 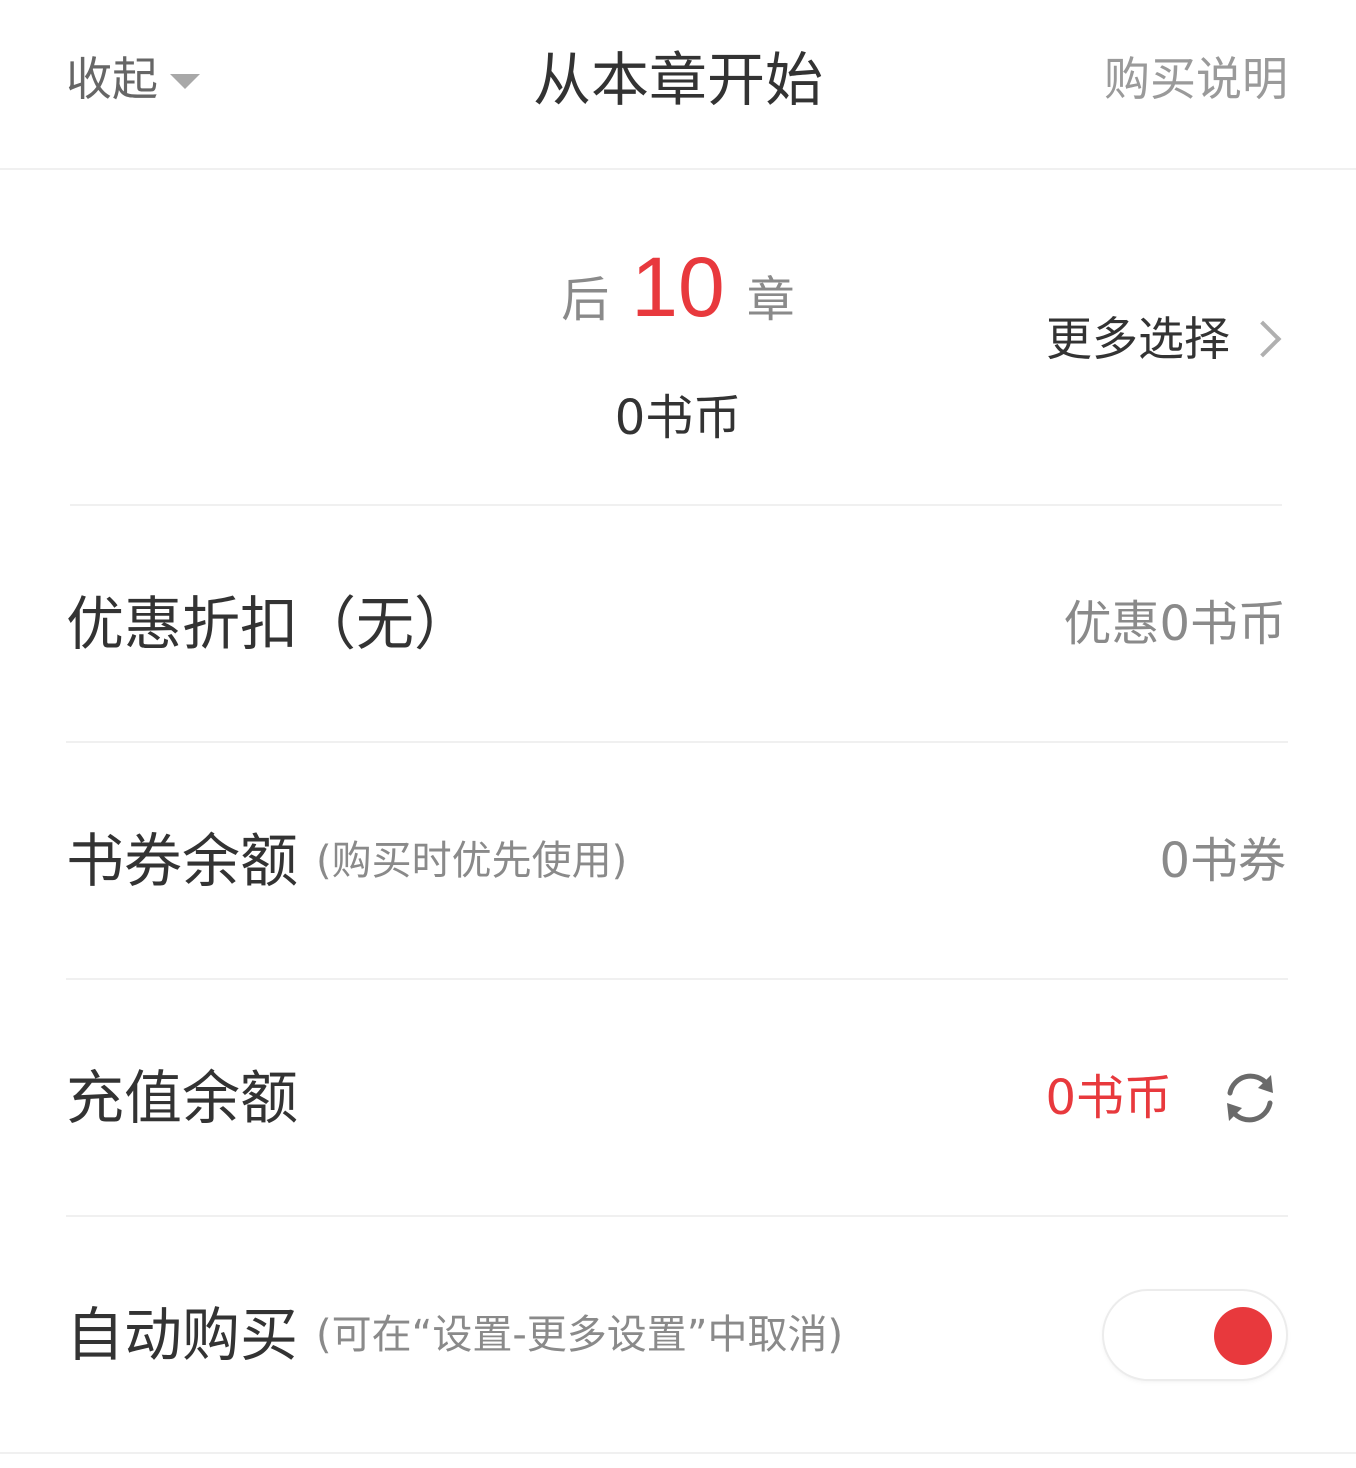 What do you see at coordinates (182, 1335) in the screenshot?
I see `auto-buy-title: 自动购买` at bounding box center [182, 1335].